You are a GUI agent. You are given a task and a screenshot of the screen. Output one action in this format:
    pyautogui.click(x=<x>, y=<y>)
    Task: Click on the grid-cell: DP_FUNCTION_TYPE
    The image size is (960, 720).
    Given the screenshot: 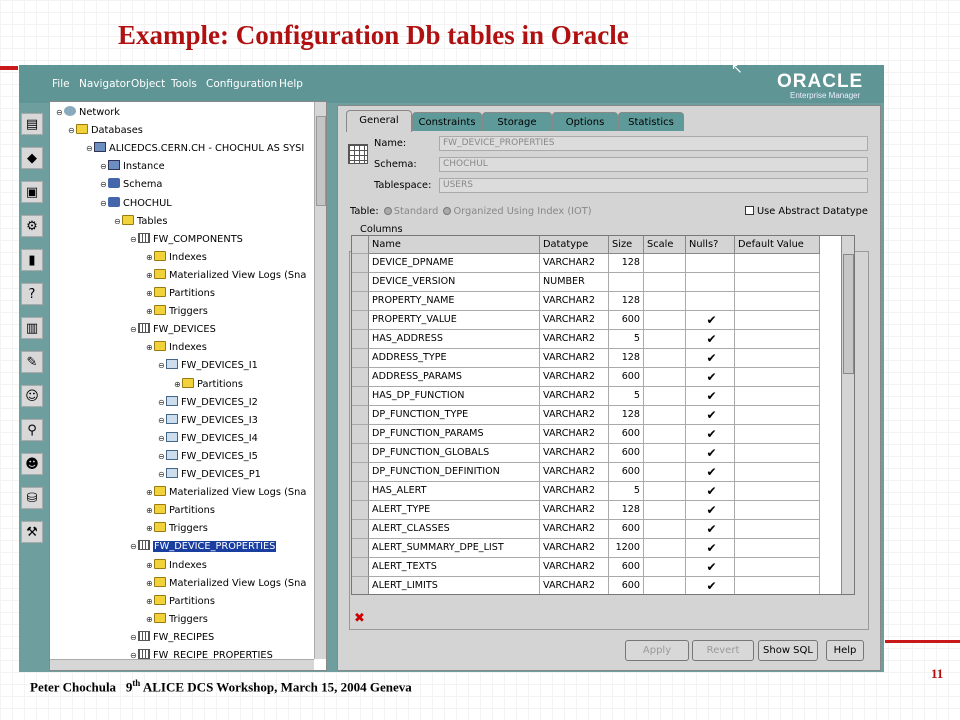 What is the action you would take?
    pyautogui.click(x=454, y=415)
    